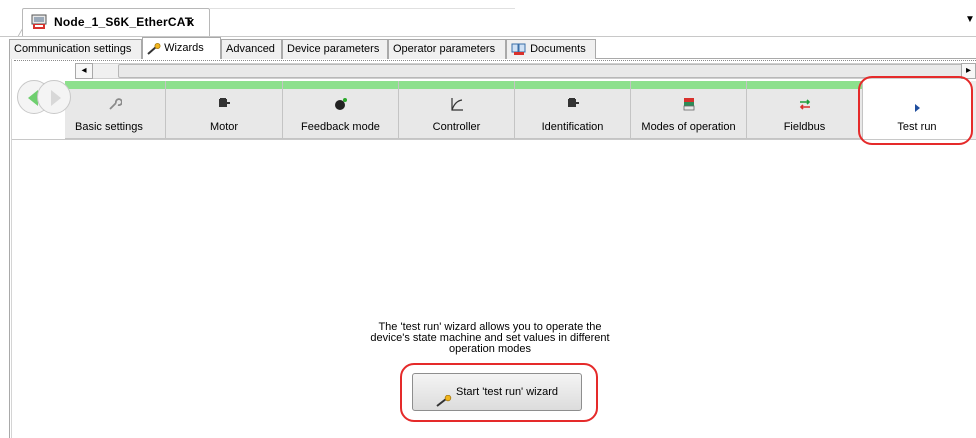 The image size is (976, 438). What do you see at coordinates (39, 22) in the screenshot?
I see `device-icon` at bounding box center [39, 22].